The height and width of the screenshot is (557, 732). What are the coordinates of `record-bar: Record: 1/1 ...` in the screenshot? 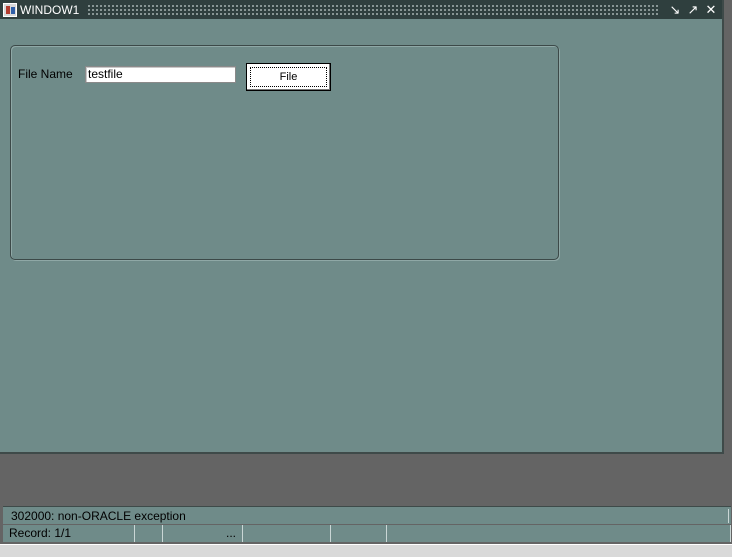 It's located at (367, 533).